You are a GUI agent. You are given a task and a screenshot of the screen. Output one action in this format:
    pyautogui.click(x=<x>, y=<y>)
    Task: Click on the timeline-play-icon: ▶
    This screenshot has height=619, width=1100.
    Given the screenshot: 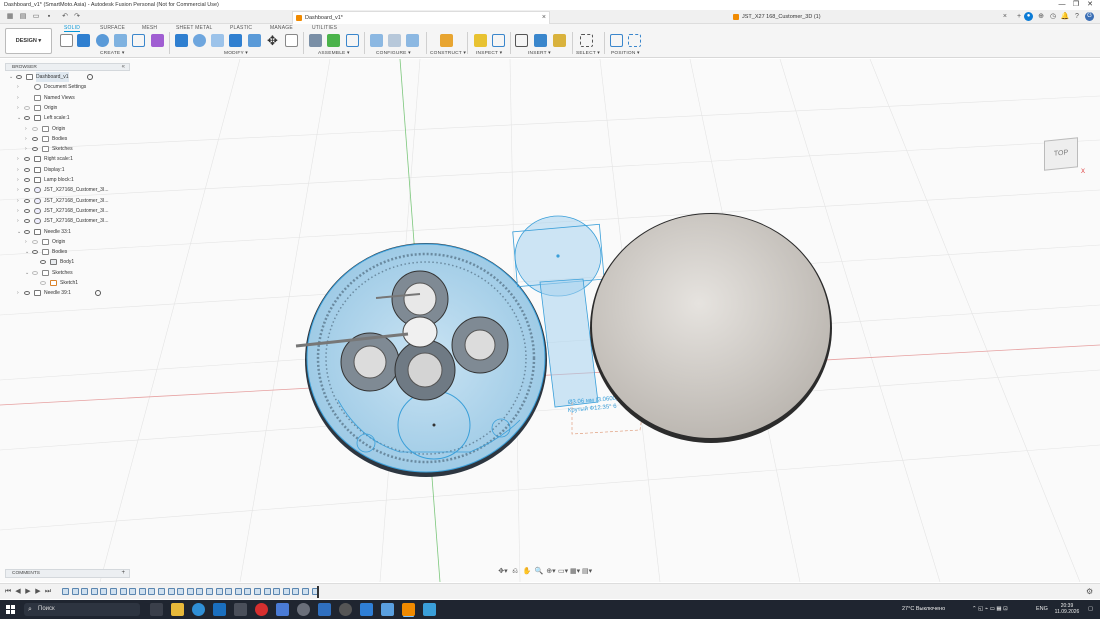 What is the action you would take?
    pyautogui.click(x=28, y=591)
    